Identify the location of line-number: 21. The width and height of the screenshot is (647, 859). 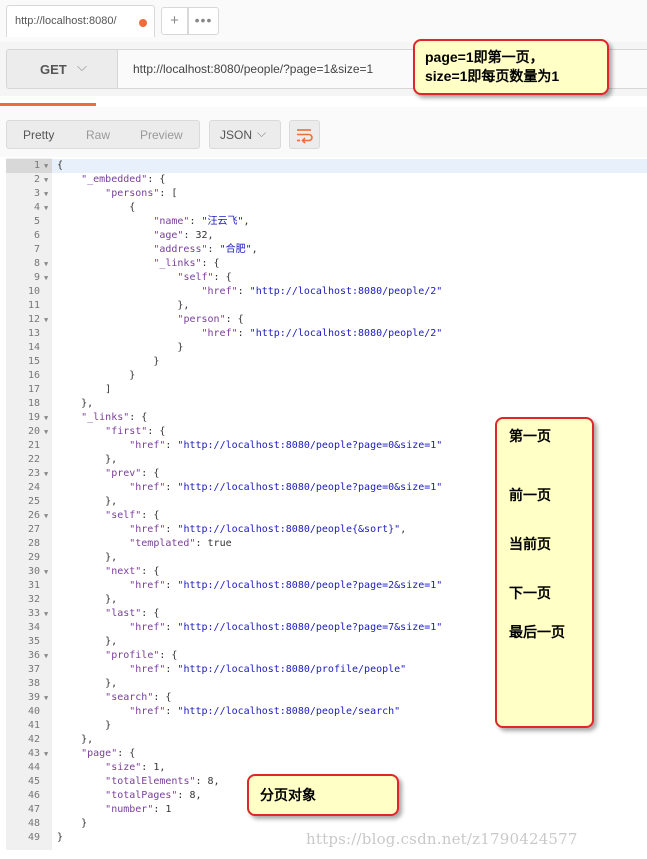
(33, 445).